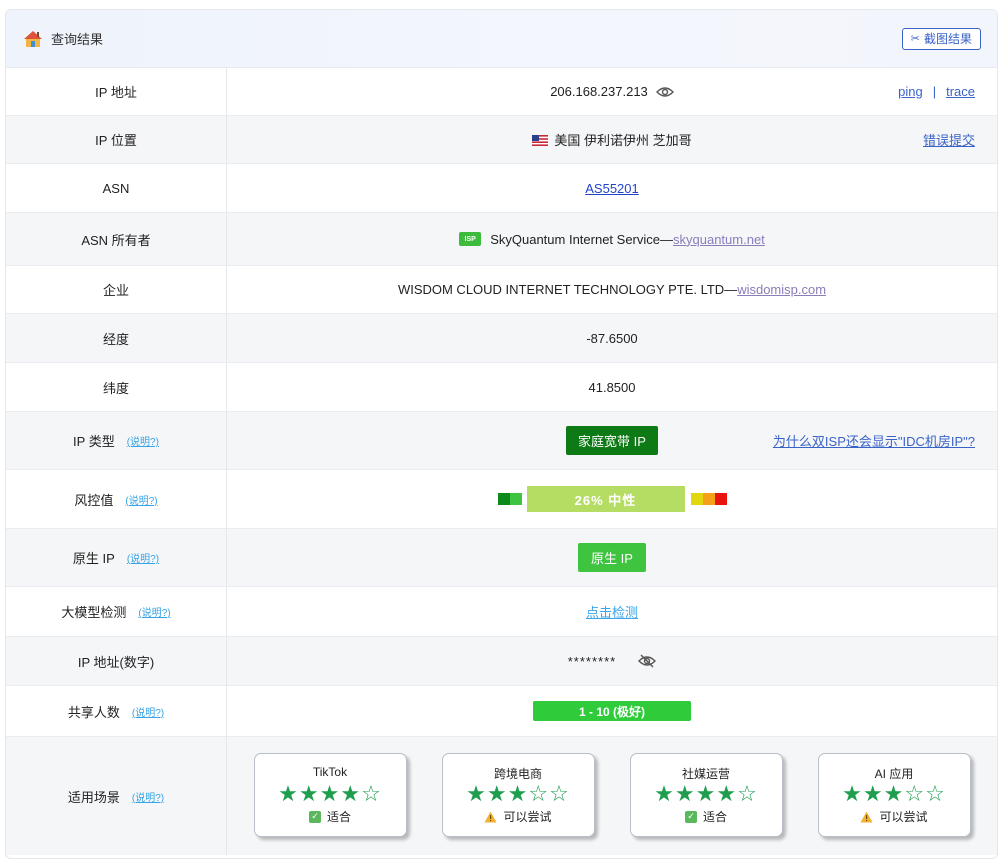 This screenshot has width=999, height=859. I want to click on shared-users-bar: 1 - 10 (极好), so click(612, 711).